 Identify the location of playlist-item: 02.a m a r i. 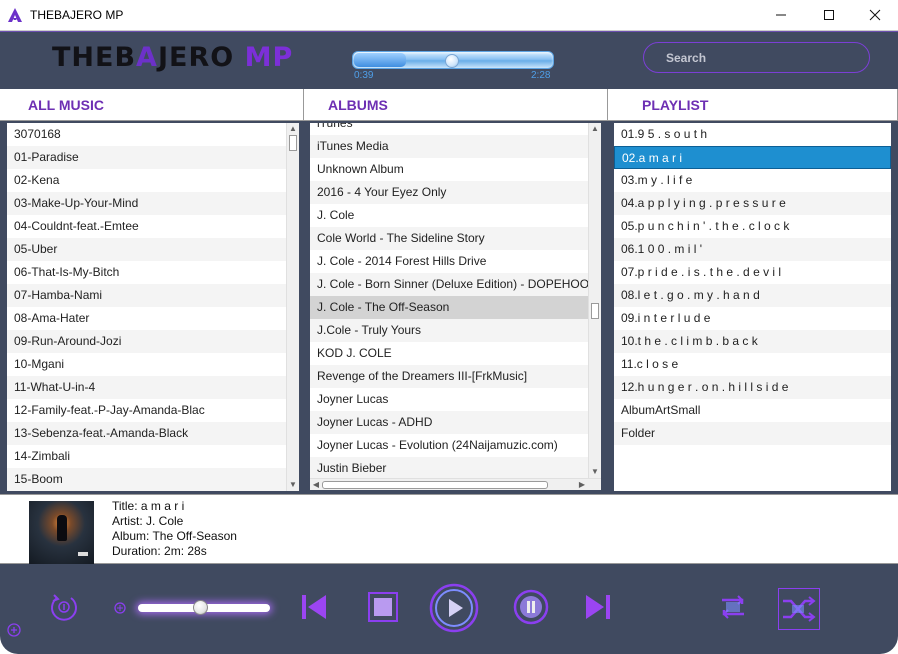
(752, 157).